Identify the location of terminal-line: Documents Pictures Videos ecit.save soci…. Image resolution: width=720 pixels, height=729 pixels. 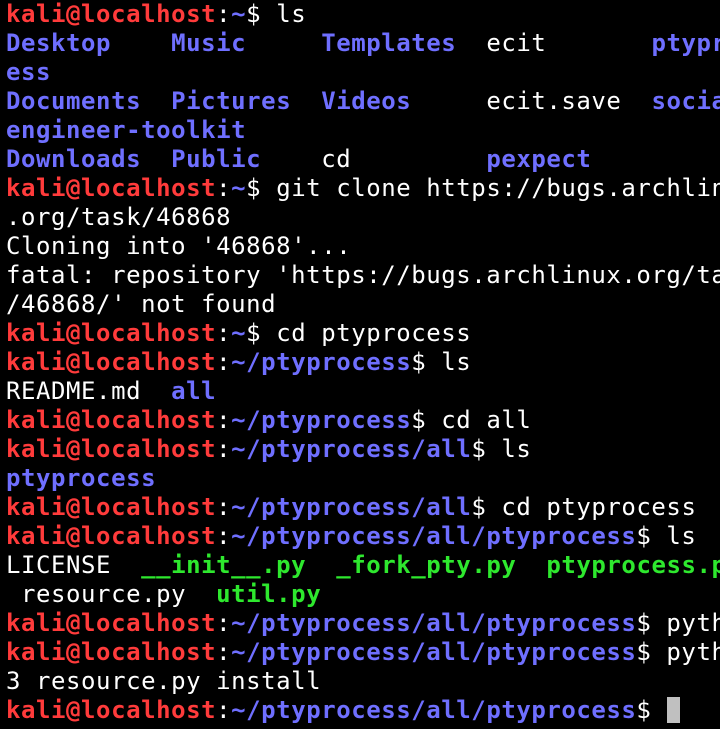
(363, 101).